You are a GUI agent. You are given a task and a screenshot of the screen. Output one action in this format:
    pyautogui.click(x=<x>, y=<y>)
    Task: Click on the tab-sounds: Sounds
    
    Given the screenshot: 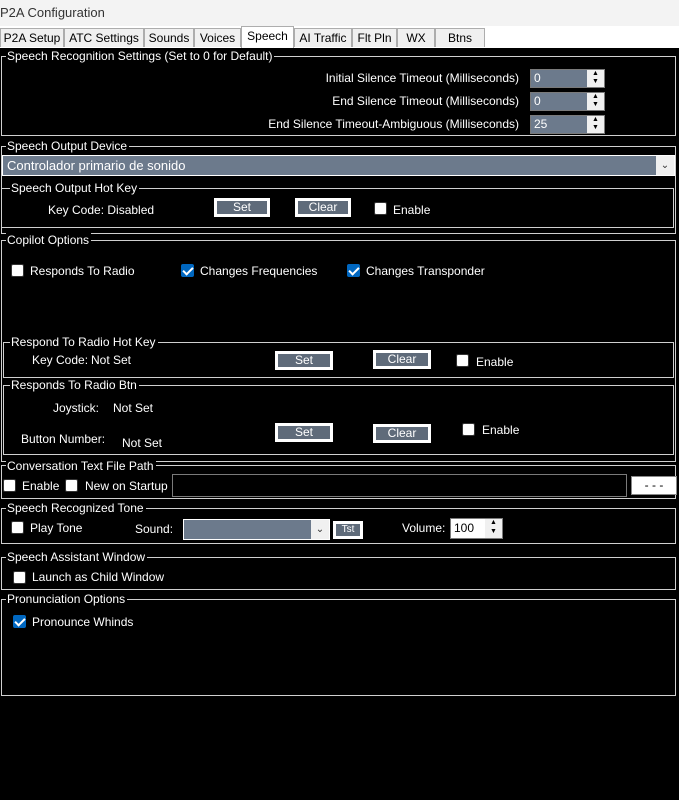 What is the action you would take?
    pyautogui.click(x=169, y=37)
    